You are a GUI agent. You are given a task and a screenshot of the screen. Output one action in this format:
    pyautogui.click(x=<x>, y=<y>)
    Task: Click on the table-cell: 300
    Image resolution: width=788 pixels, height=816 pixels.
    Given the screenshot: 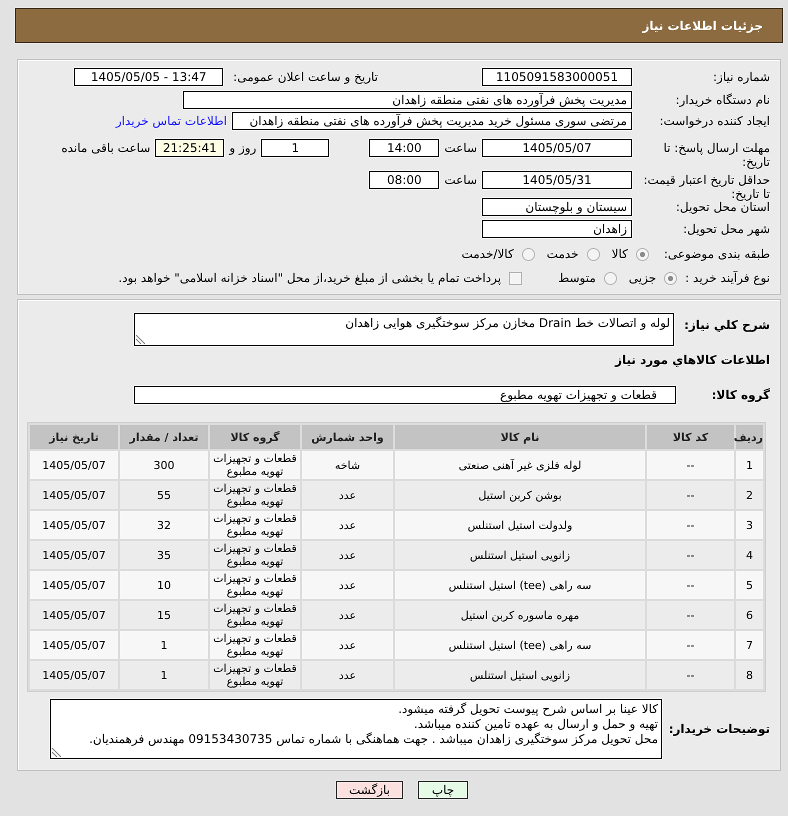 What is the action you would take?
    pyautogui.click(x=164, y=465)
    